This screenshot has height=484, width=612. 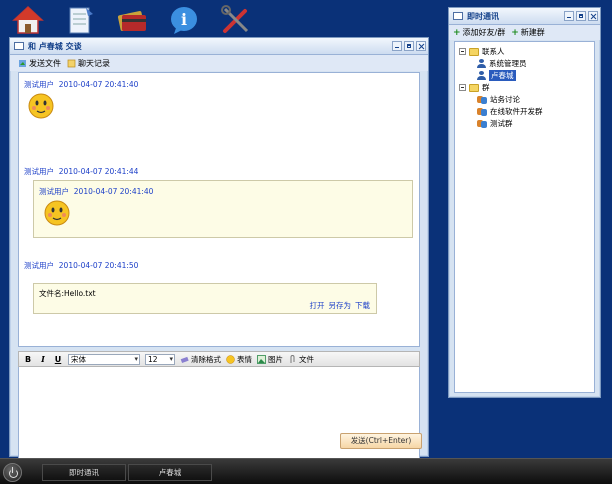 I want to click on attach-file-label: 文件, so click(x=306, y=359).